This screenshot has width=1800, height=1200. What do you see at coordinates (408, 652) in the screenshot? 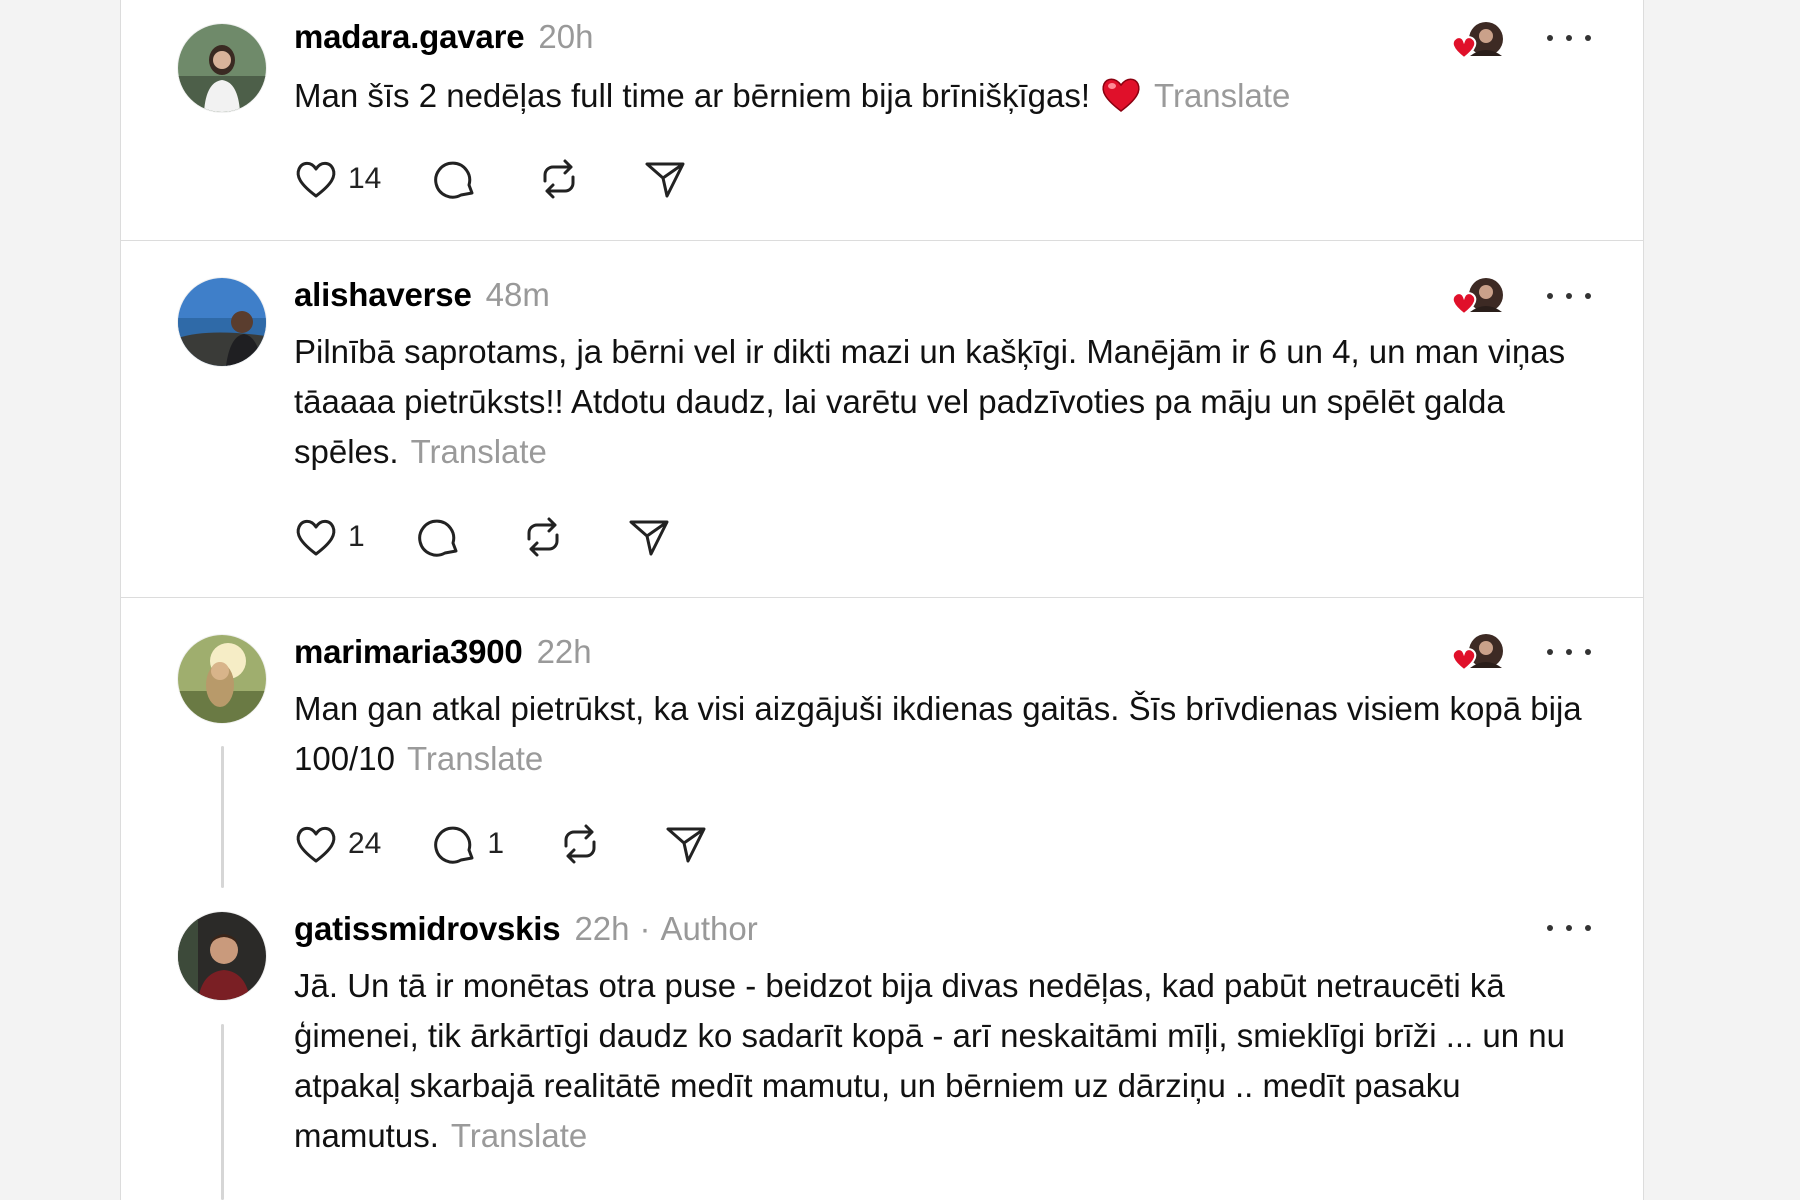
I see `username: marimaria3900` at bounding box center [408, 652].